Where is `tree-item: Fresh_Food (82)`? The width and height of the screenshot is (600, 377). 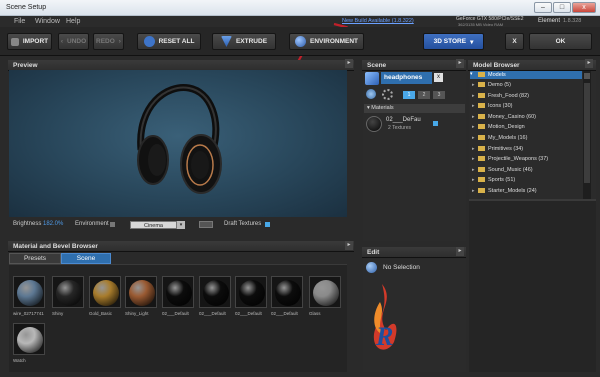
tree-item: Fresh_Food (82) is located at coordinates (503, 96).